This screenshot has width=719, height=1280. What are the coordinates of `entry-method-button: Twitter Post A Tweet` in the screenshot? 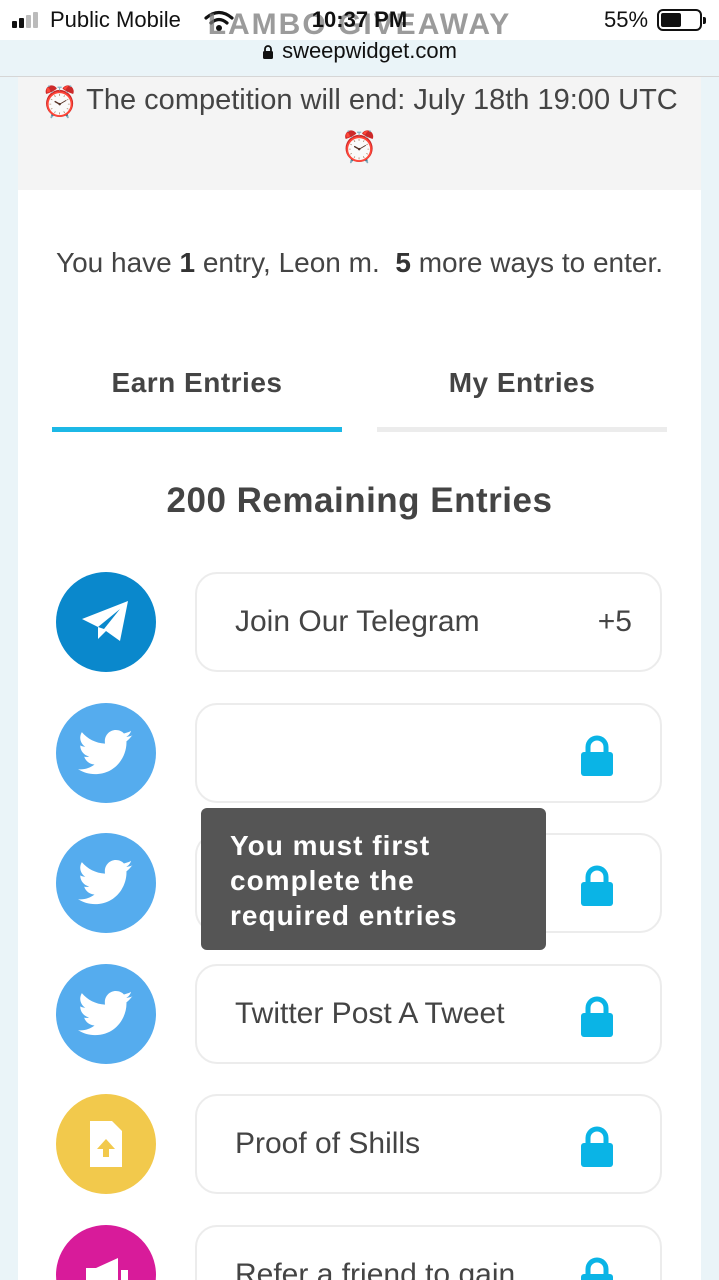 It's located at (428, 1013).